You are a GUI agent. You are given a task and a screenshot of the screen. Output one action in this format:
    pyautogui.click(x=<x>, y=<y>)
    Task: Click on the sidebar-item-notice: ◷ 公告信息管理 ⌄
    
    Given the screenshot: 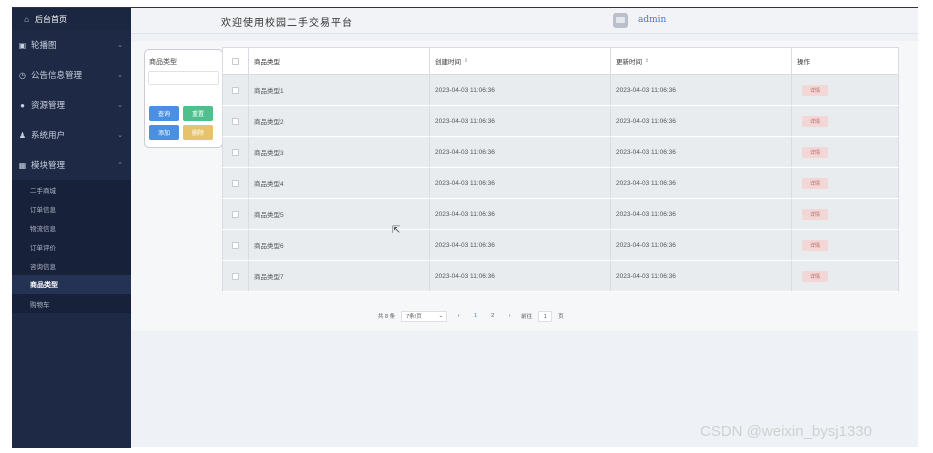 What is the action you would take?
    pyautogui.click(x=71, y=75)
    